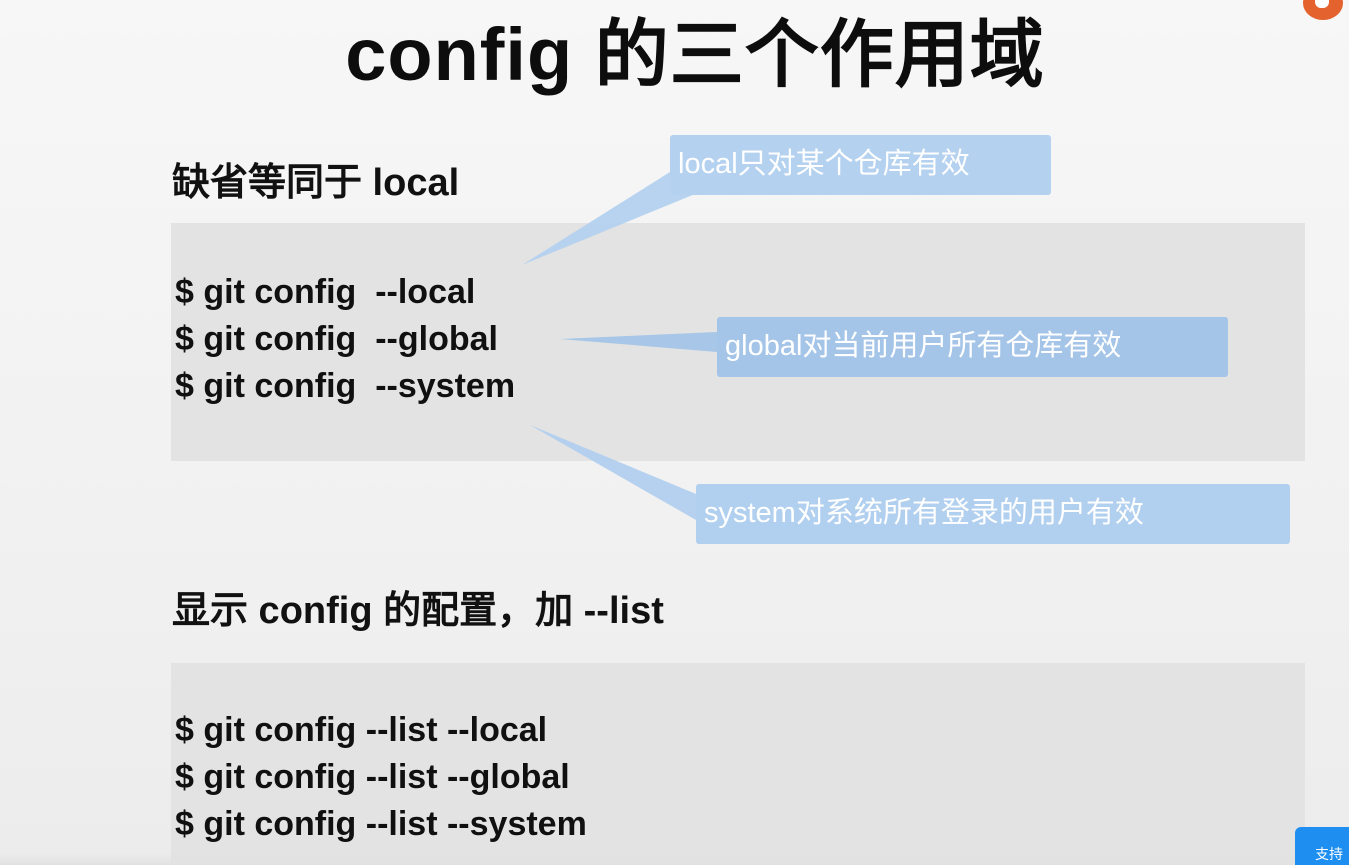  I want to click on slide-title: config 的三个作用域, so click(695, 54).